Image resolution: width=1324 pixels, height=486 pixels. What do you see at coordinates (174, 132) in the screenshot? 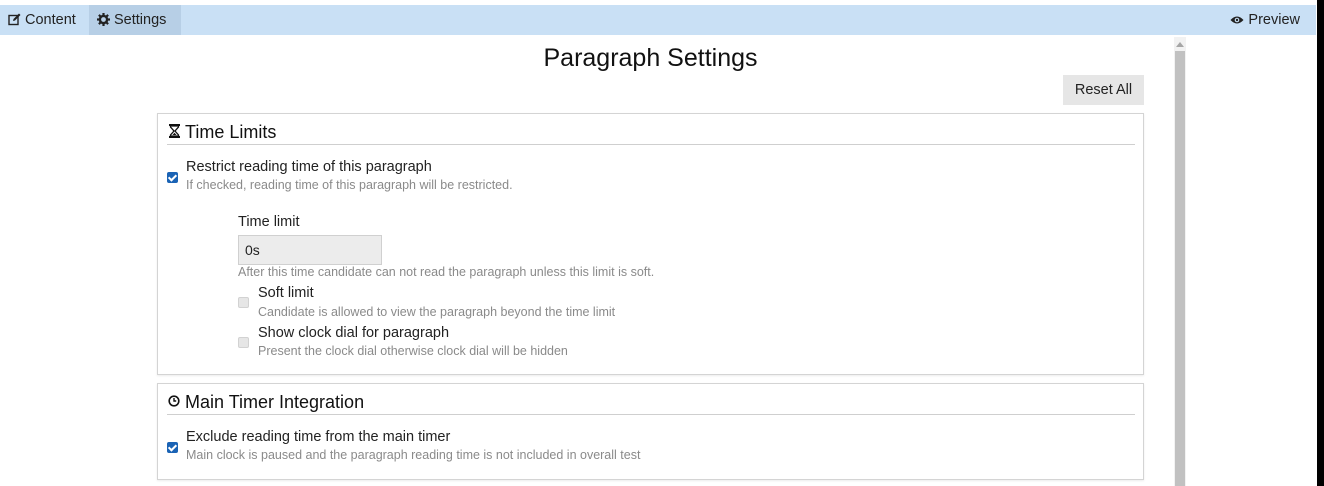
I see `hourglass-icon` at bounding box center [174, 132].